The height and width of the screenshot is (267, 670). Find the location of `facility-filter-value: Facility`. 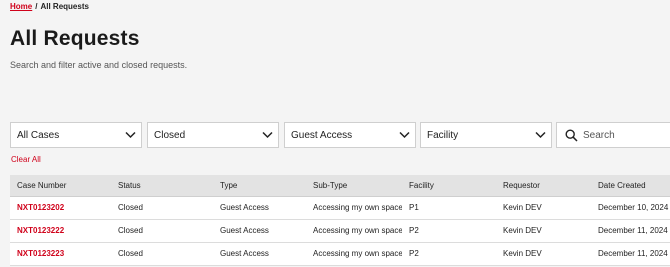

facility-filter-value: Facility is located at coordinates (443, 135).